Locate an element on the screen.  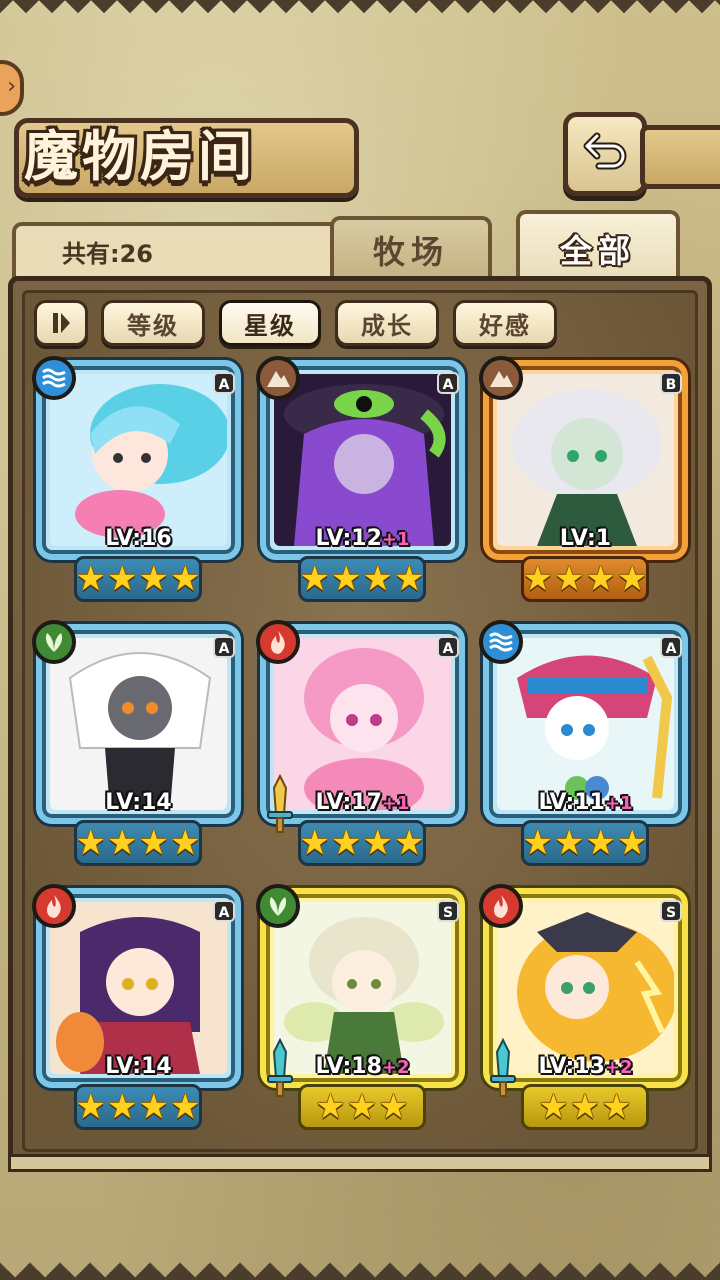
rank-badge: B is located at coordinates (671, 383).